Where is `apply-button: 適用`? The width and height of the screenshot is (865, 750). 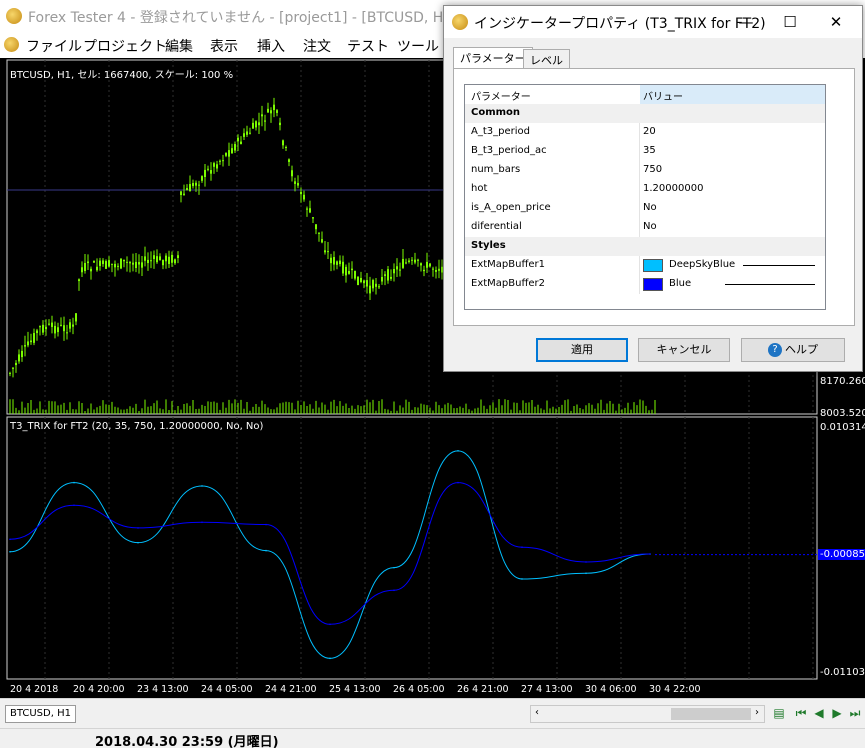
apply-button: 適用 is located at coordinates (582, 350).